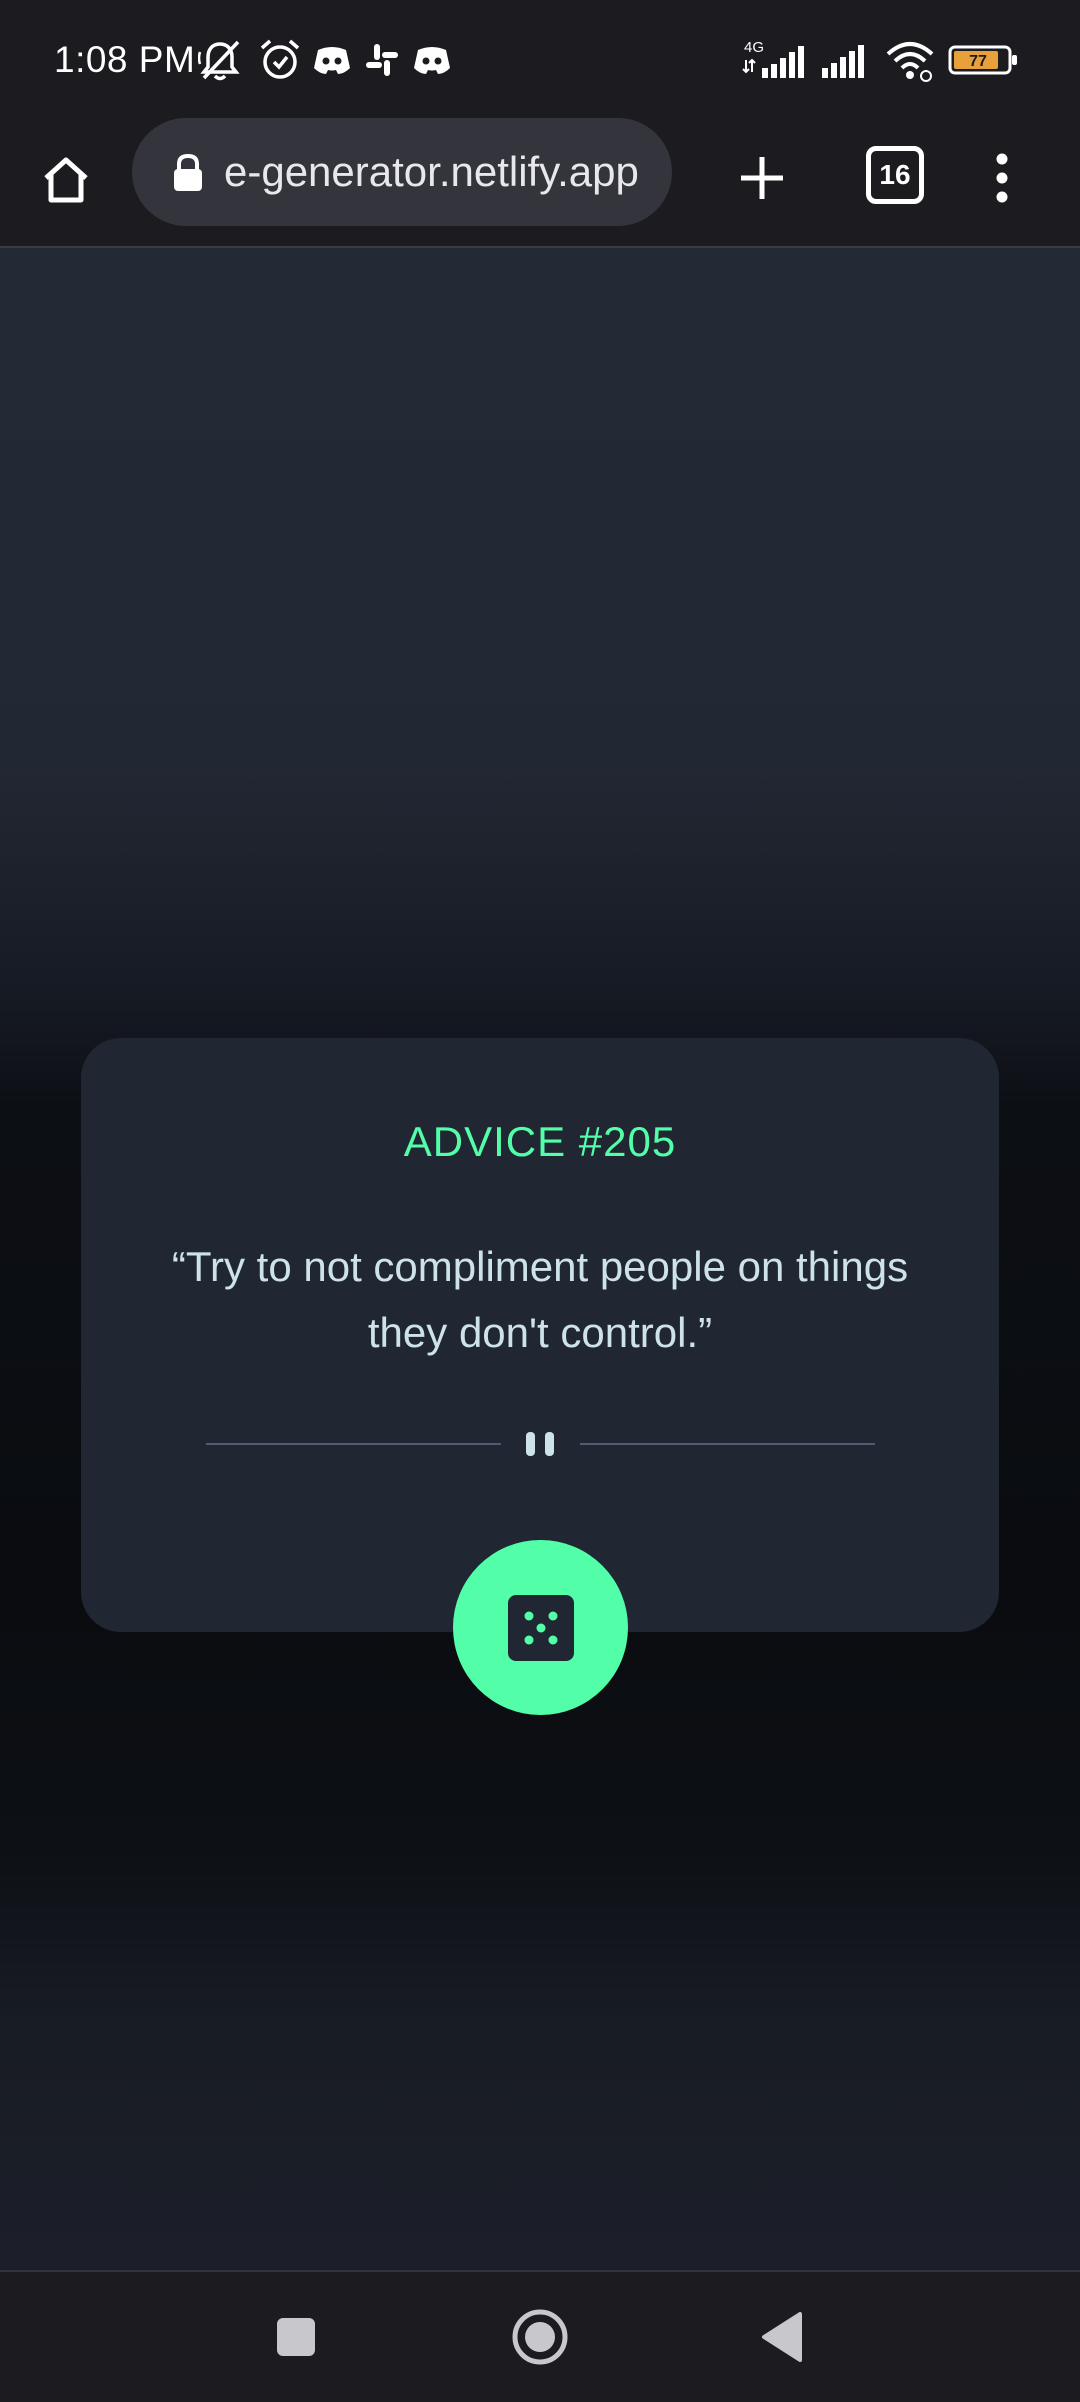  Describe the element at coordinates (540, 1141) in the screenshot. I see `advice-title: ADVICE #205` at that location.